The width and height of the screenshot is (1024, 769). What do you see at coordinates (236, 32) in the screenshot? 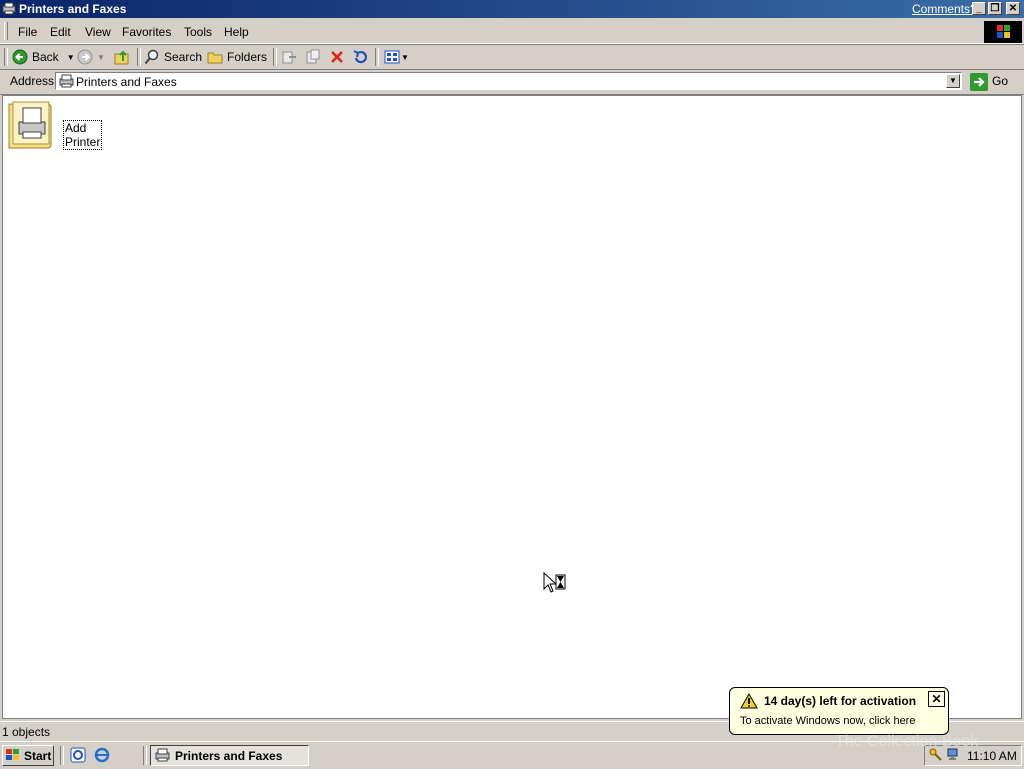
I see `menu-help: Help` at bounding box center [236, 32].